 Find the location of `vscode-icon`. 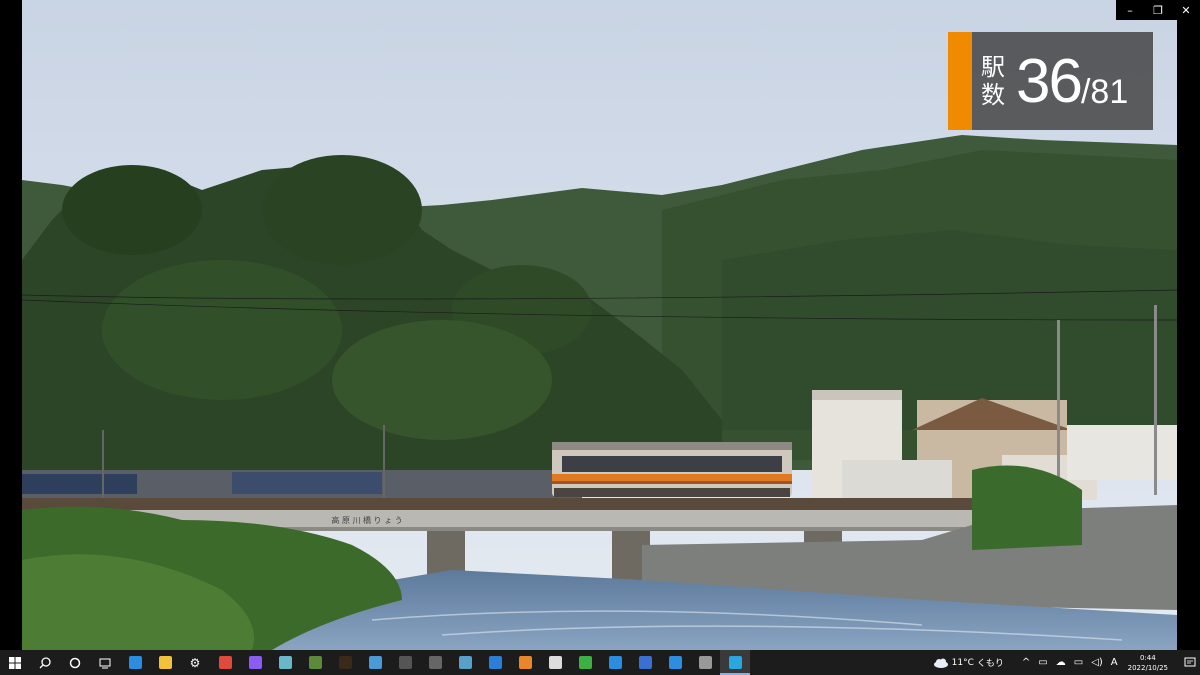

vscode-icon is located at coordinates (675, 662).